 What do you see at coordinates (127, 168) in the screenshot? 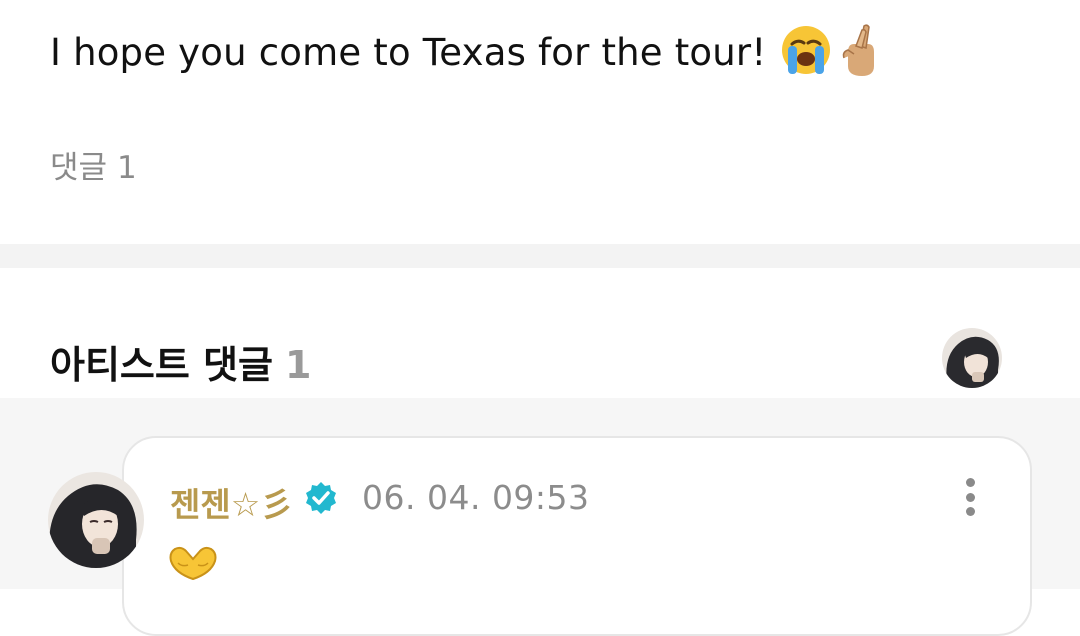
I see `comment-count-number: 1` at bounding box center [127, 168].